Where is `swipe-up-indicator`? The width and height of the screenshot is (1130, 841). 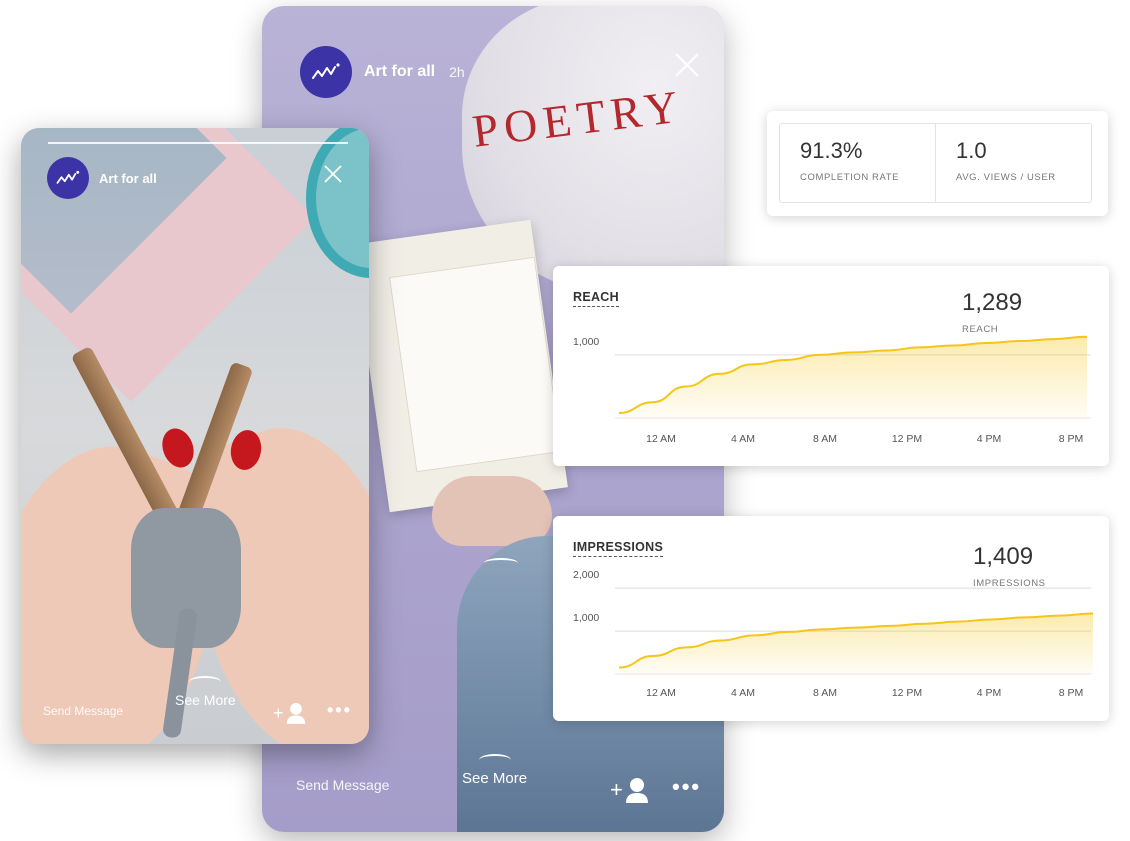 swipe-up-indicator is located at coordinates (501, 563).